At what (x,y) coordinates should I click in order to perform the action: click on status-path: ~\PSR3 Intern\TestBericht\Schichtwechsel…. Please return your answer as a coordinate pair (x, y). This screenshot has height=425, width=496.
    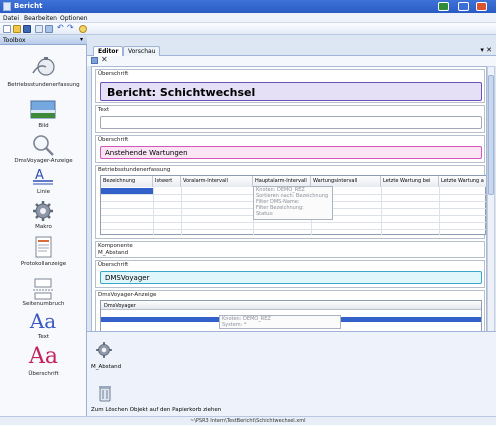
    Looking at the image, I should click on (248, 421).